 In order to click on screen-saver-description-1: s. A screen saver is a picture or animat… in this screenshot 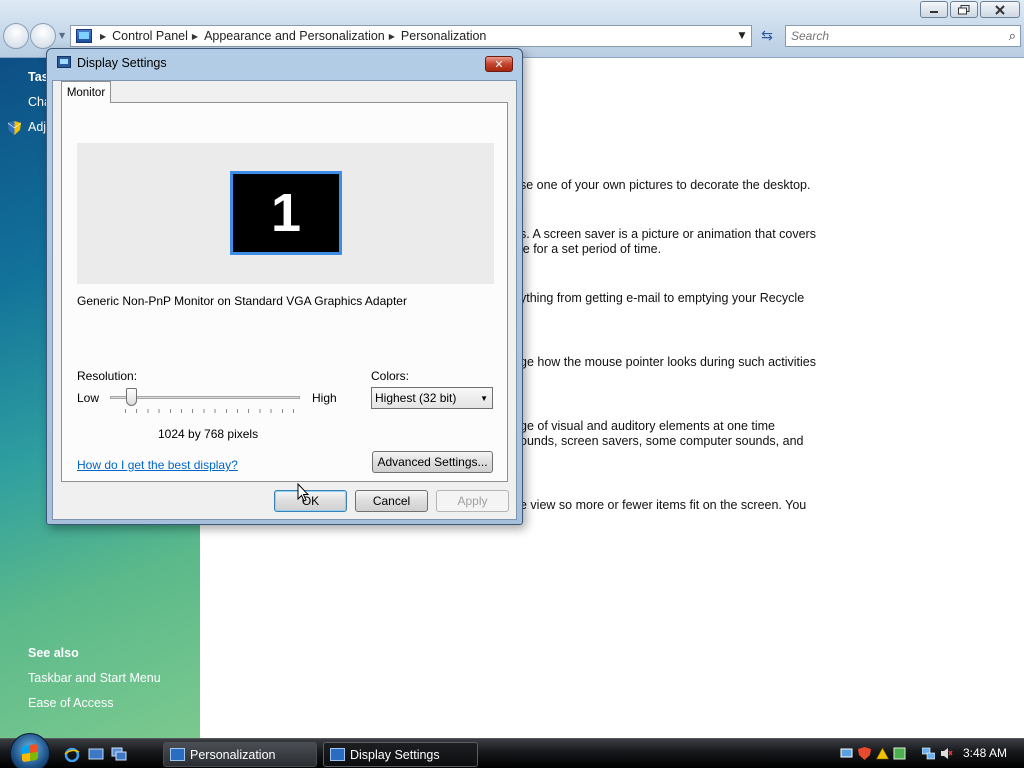, I will do `click(668, 234)`.